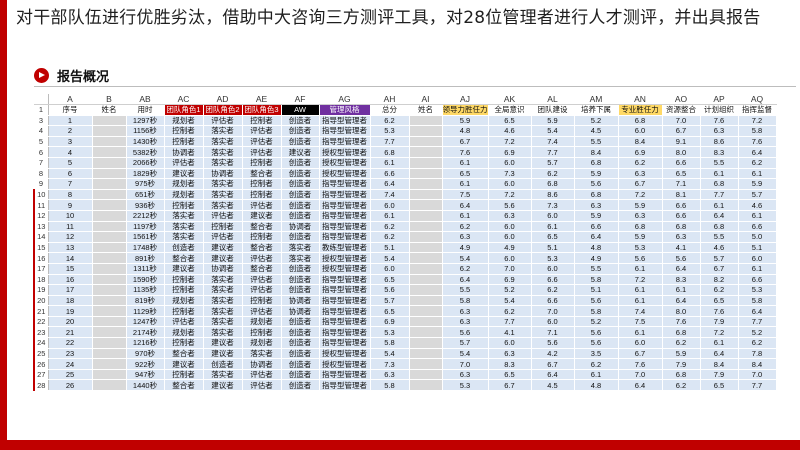 This screenshot has height=450, width=800. What do you see at coordinates (145, 343) in the screenshot?
I see `time-cell: 1216秒` at bounding box center [145, 343].